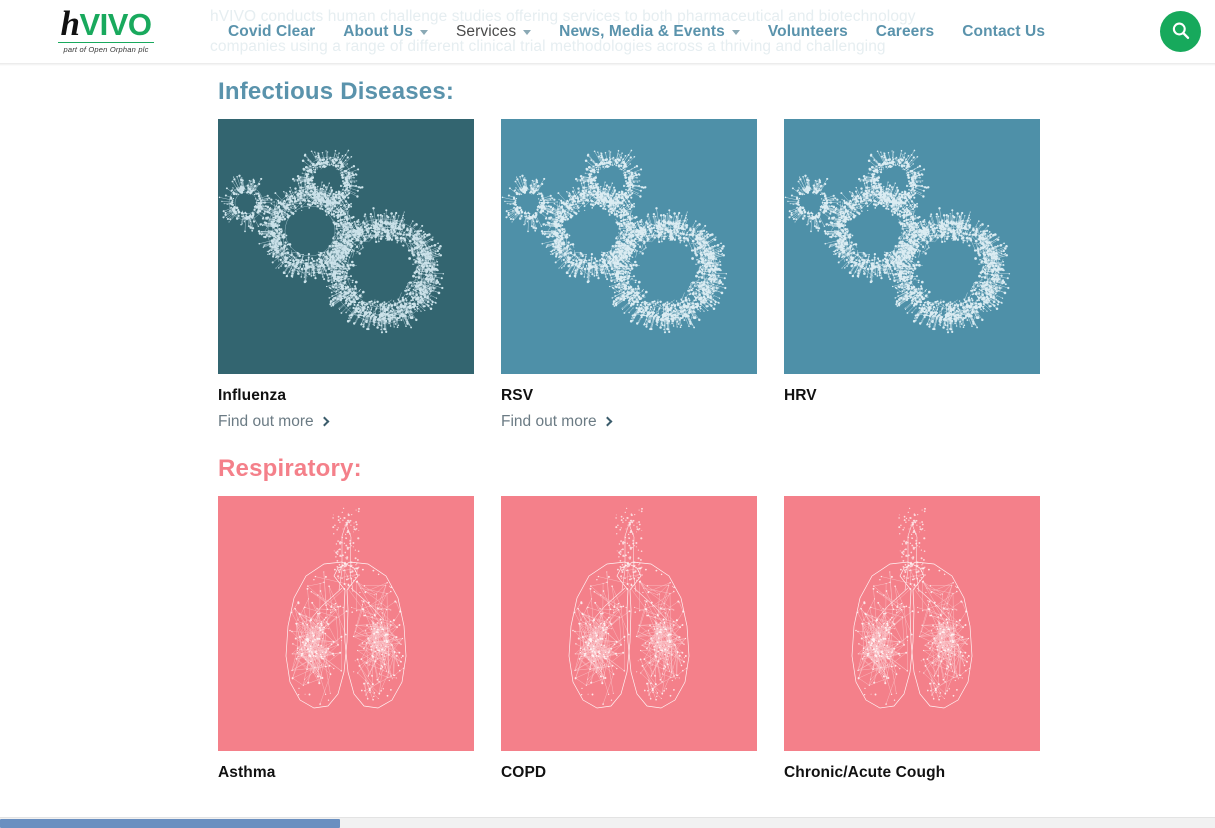  What do you see at coordinates (865, 772) in the screenshot?
I see `card-title-chronic-acute-cough: Chronic/Acute Cough` at bounding box center [865, 772].